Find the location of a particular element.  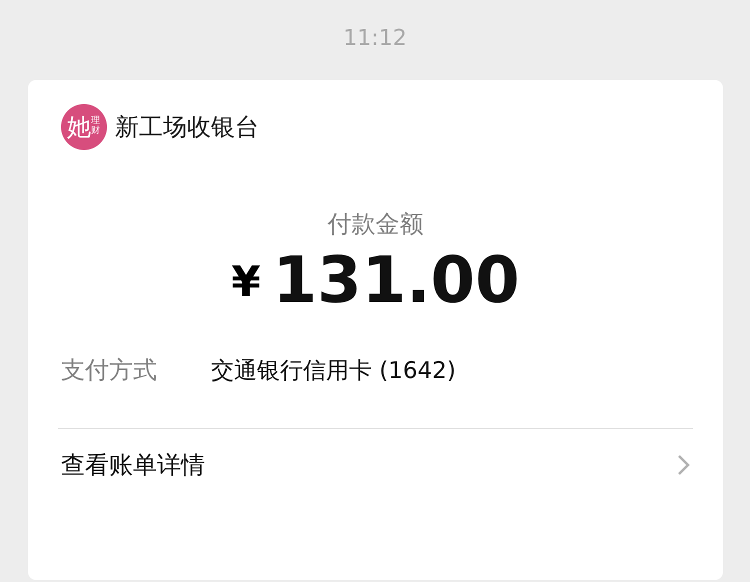

amount-label: 付款金额 is located at coordinates (375, 224).